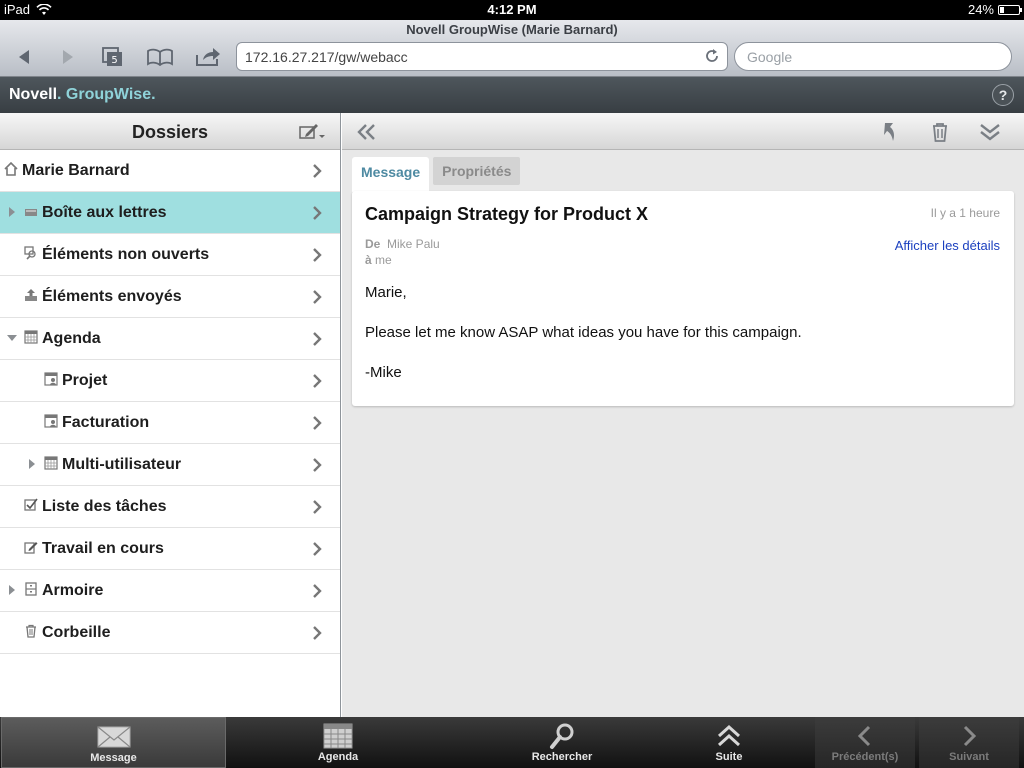  I want to click on chevron-left-icon, so click(864, 736).